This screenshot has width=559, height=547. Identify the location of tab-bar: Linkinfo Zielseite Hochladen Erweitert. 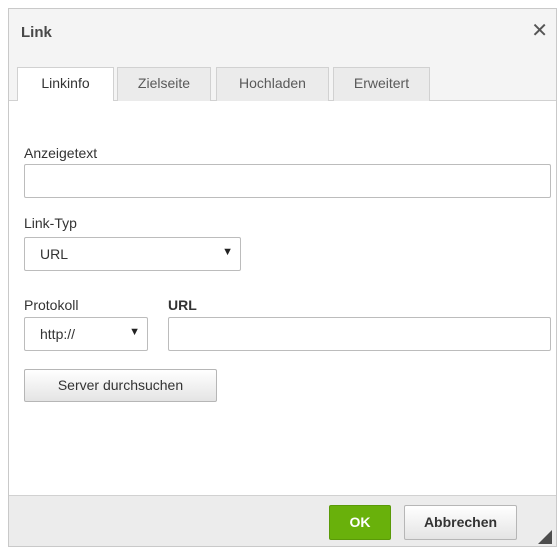
(282, 80).